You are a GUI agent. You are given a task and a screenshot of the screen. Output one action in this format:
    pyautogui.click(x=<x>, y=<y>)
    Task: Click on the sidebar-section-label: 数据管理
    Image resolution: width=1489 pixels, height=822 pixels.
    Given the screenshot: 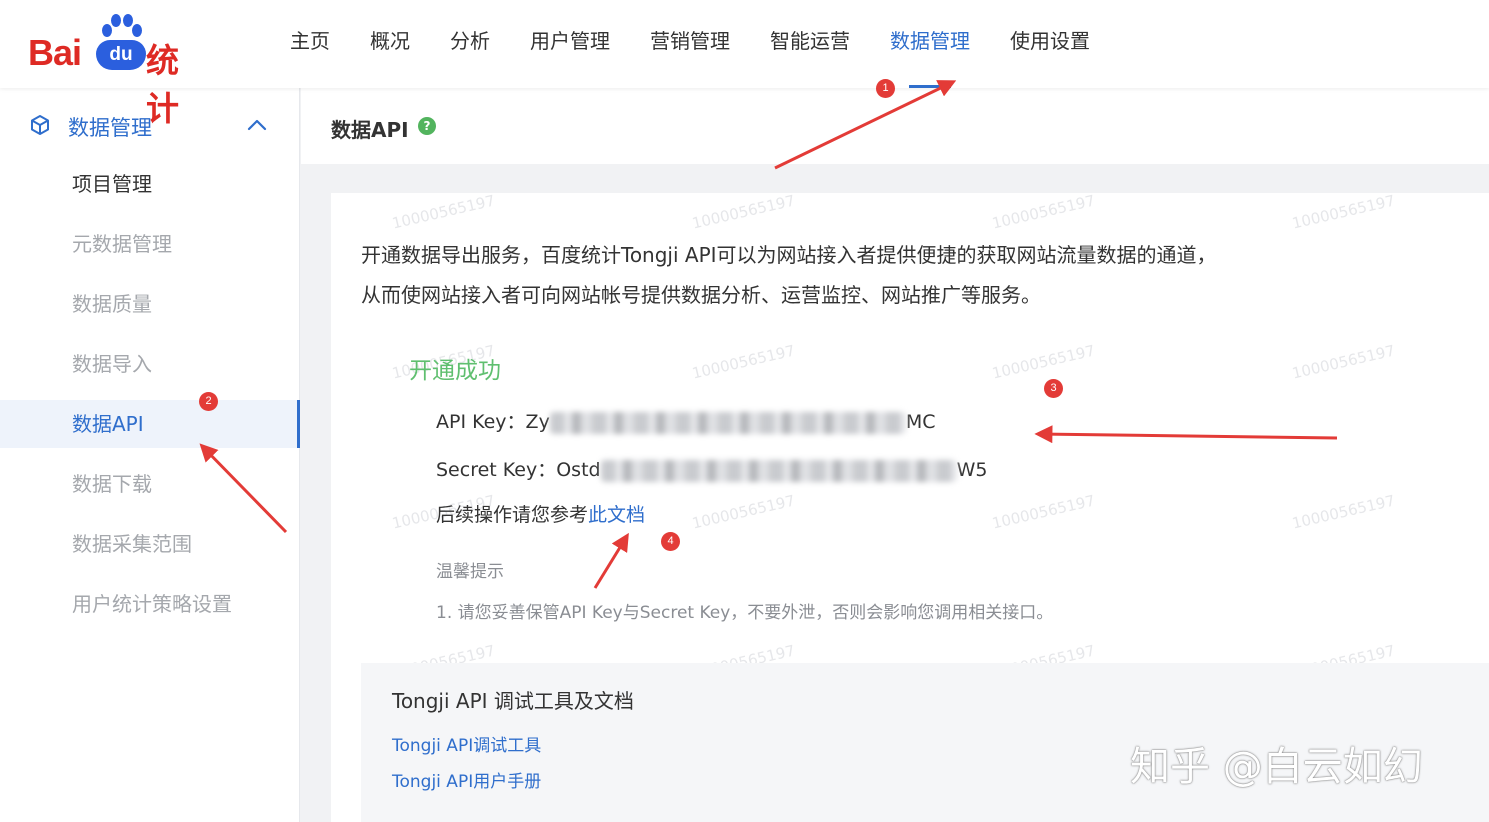 What is the action you would take?
    pyautogui.click(x=110, y=128)
    